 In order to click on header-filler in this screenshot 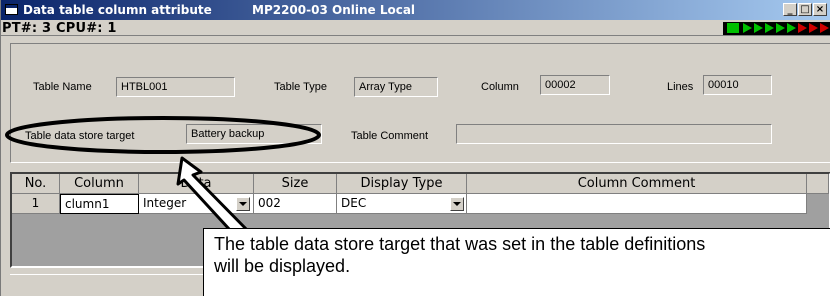, I will do `click(818, 184)`.